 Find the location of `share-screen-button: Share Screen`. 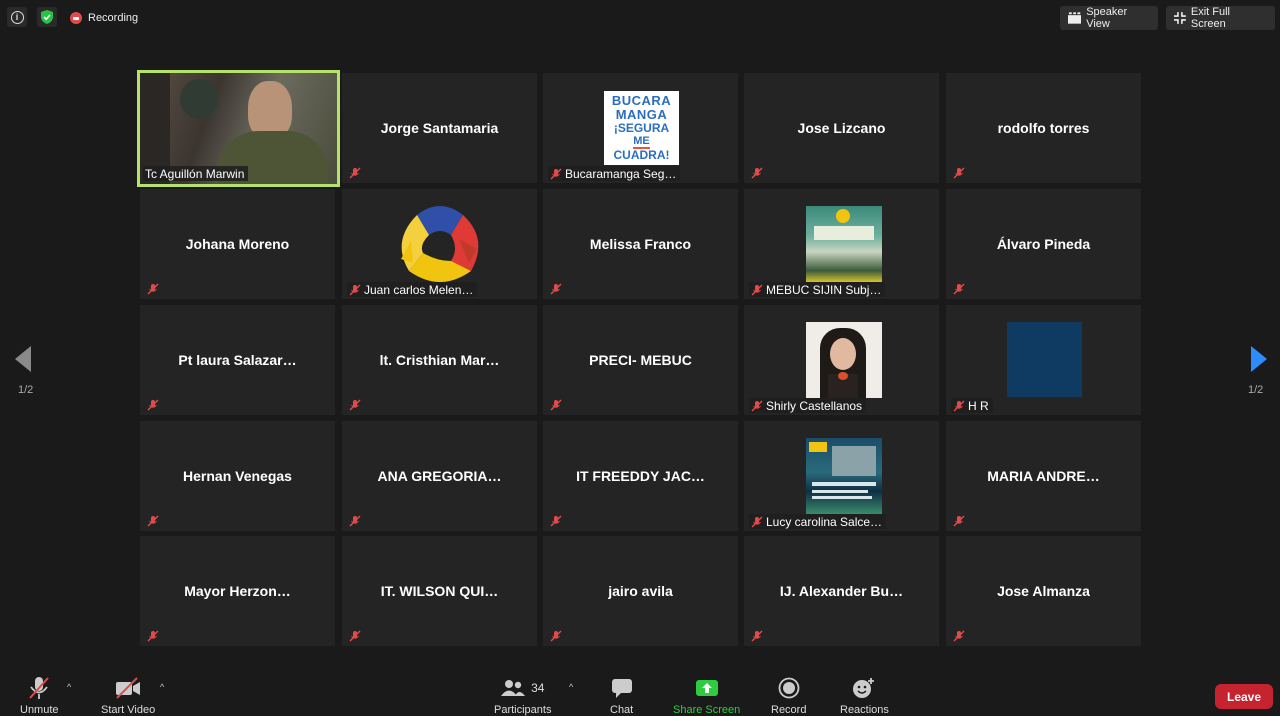

share-screen-button: Share Screen is located at coordinates (706, 696).